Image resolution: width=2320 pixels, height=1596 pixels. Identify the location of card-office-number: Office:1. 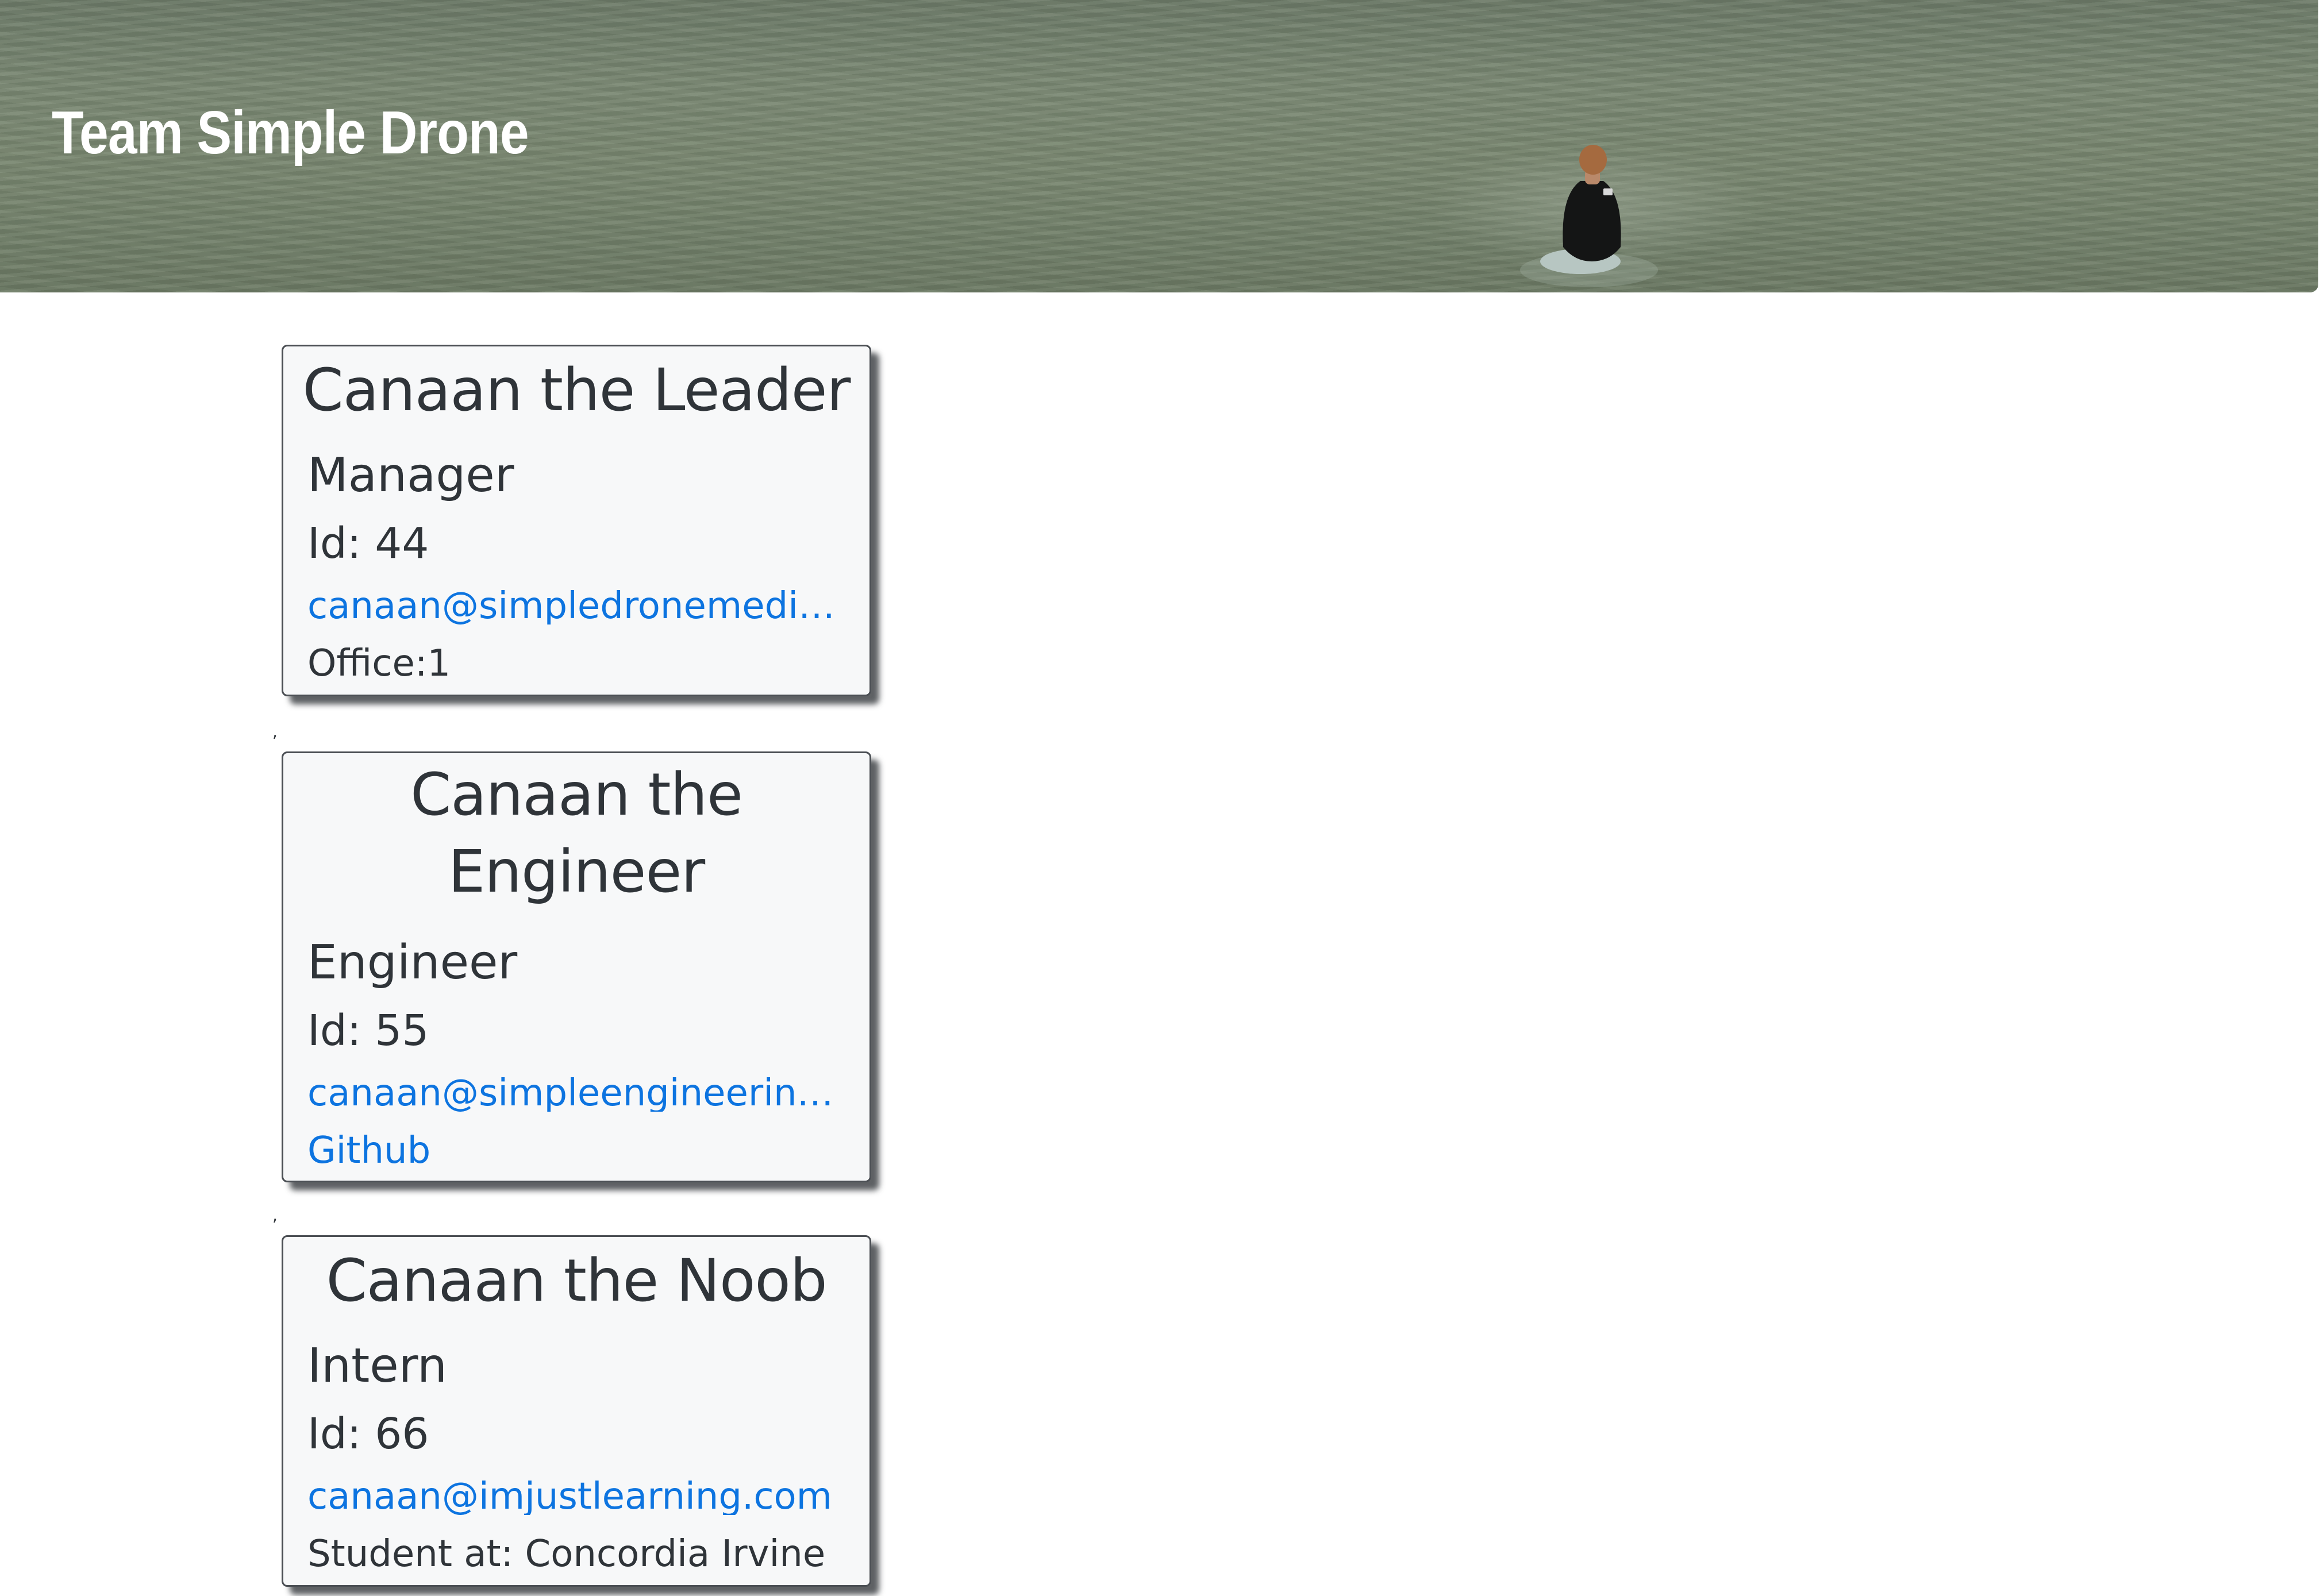
(379, 664).